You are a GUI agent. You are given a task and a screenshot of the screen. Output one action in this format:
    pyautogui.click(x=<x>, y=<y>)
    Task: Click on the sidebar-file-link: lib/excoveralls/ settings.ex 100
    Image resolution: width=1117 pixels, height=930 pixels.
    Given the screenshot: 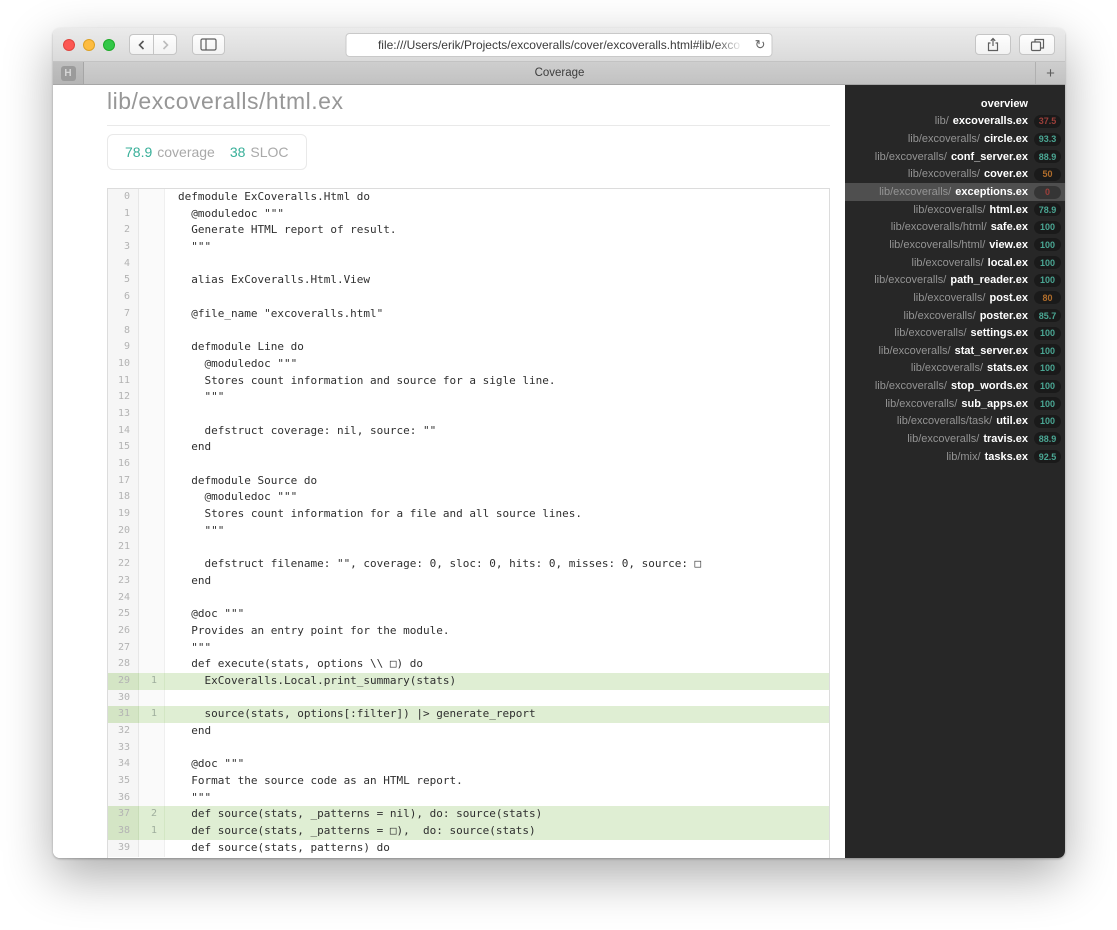 What is the action you would take?
    pyautogui.click(x=955, y=333)
    